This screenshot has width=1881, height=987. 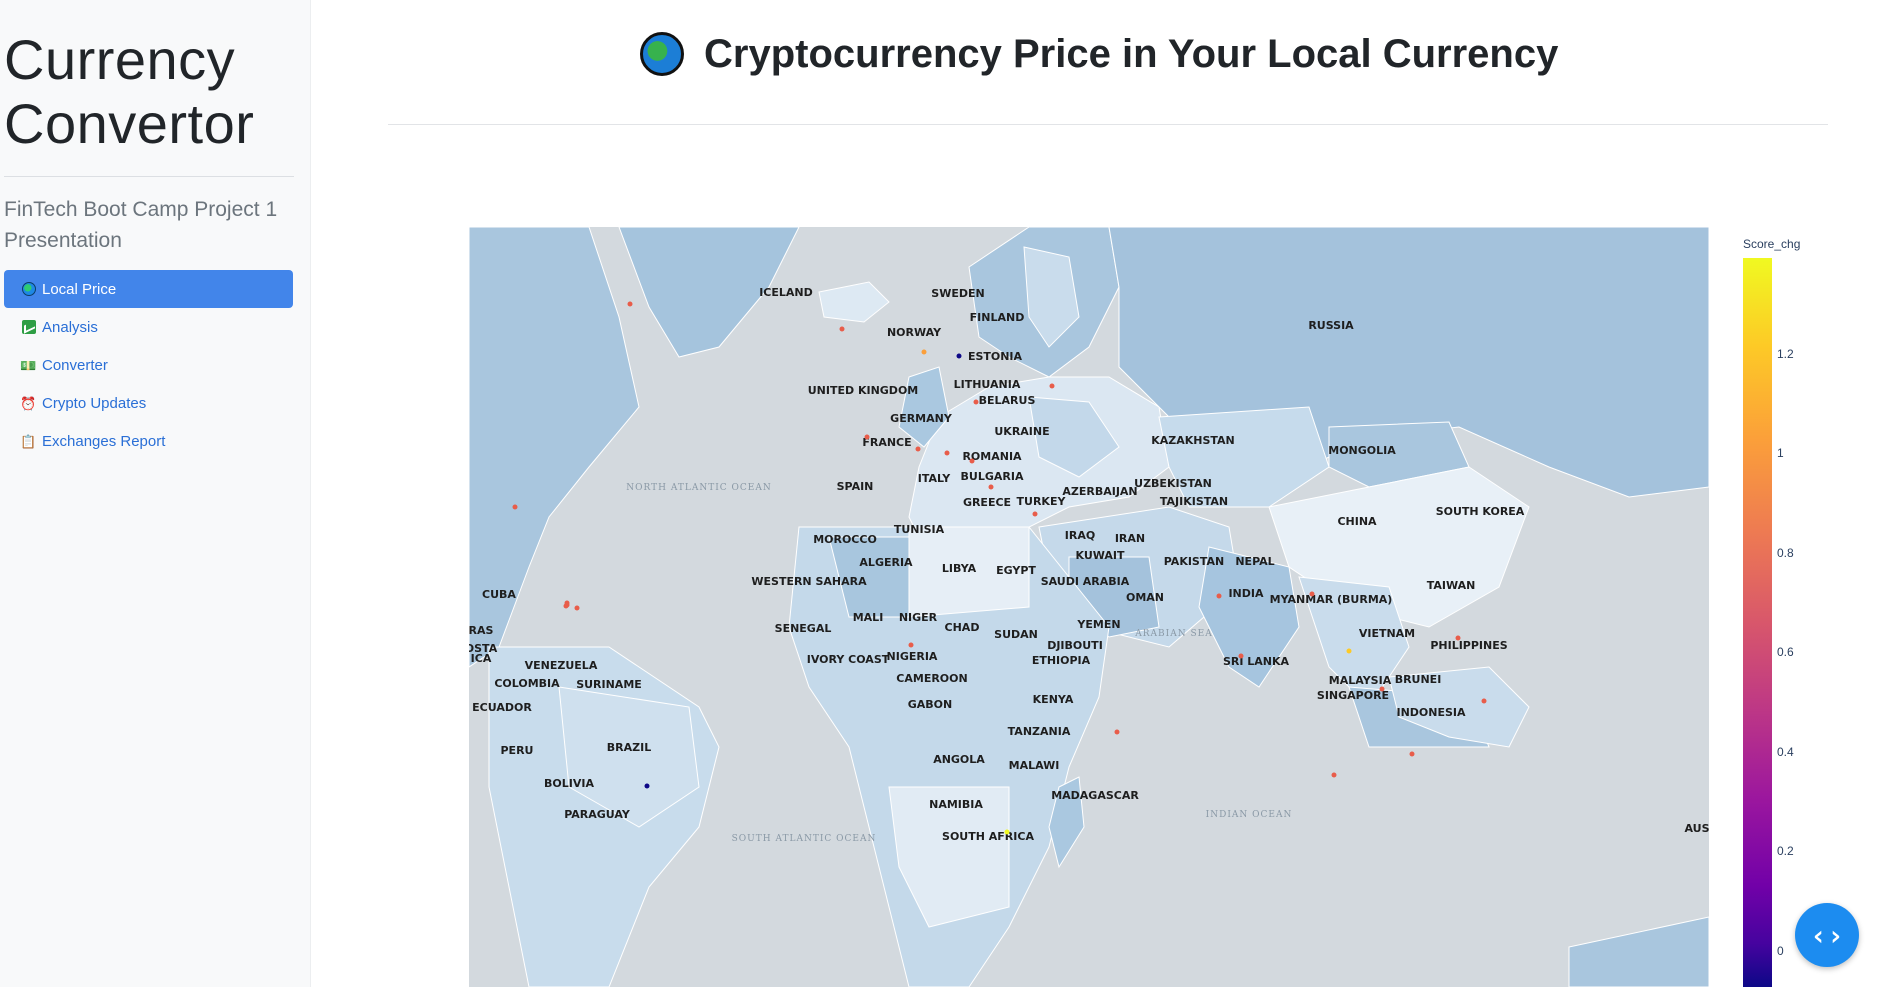 I want to click on code-toggle-button: ‹›, so click(x=1827, y=935).